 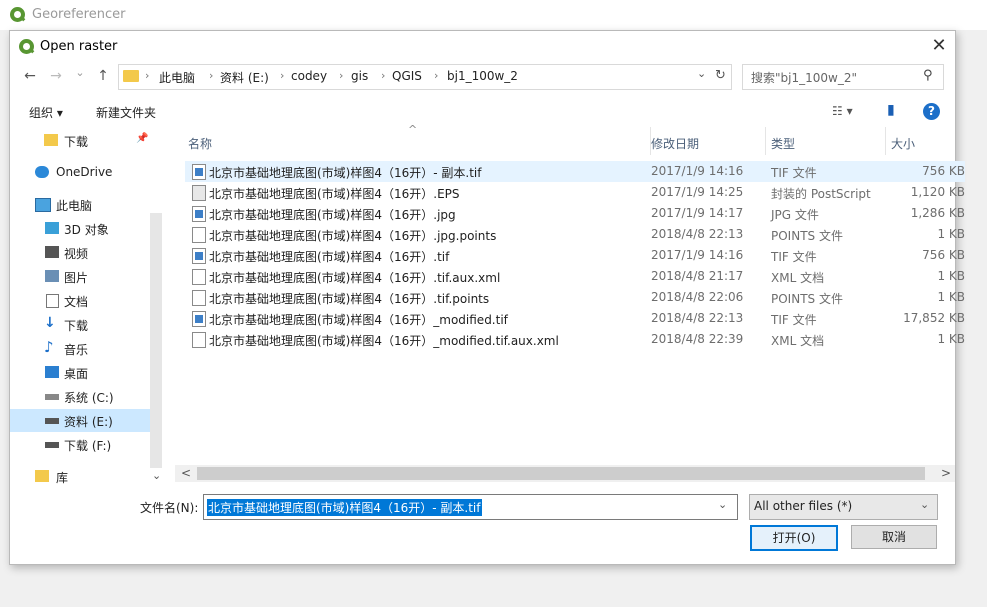 I want to click on sidebar-item-downloads: ↓ 下载, so click(x=80, y=324).